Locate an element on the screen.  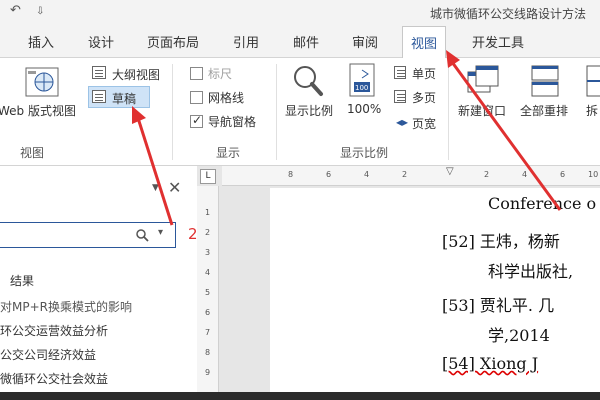
ruler-label: 标尺 is located at coordinates (220, 74).